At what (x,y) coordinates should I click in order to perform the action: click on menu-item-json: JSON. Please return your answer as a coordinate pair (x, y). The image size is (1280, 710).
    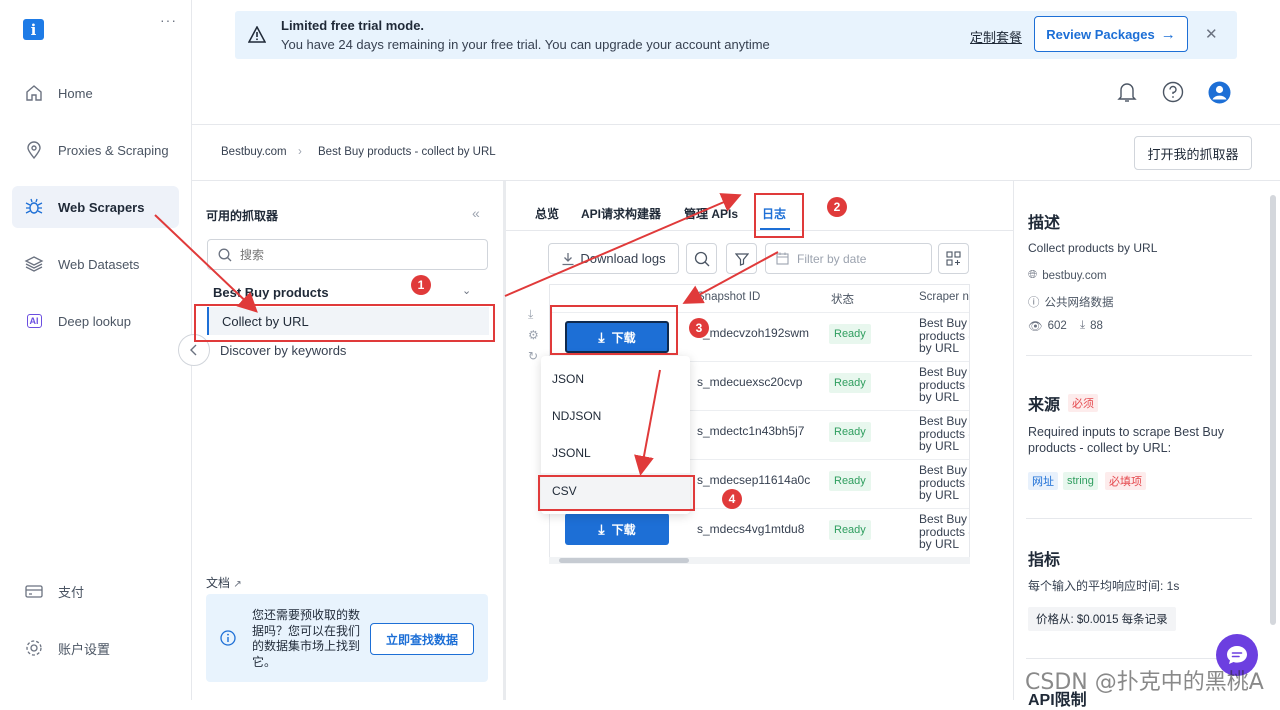
    Looking at the image, I should click on (615, 379).